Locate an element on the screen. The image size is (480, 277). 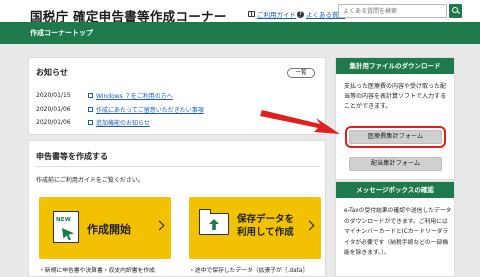
page-title: 作成コーナートップ is located at coordinates (61, 33).